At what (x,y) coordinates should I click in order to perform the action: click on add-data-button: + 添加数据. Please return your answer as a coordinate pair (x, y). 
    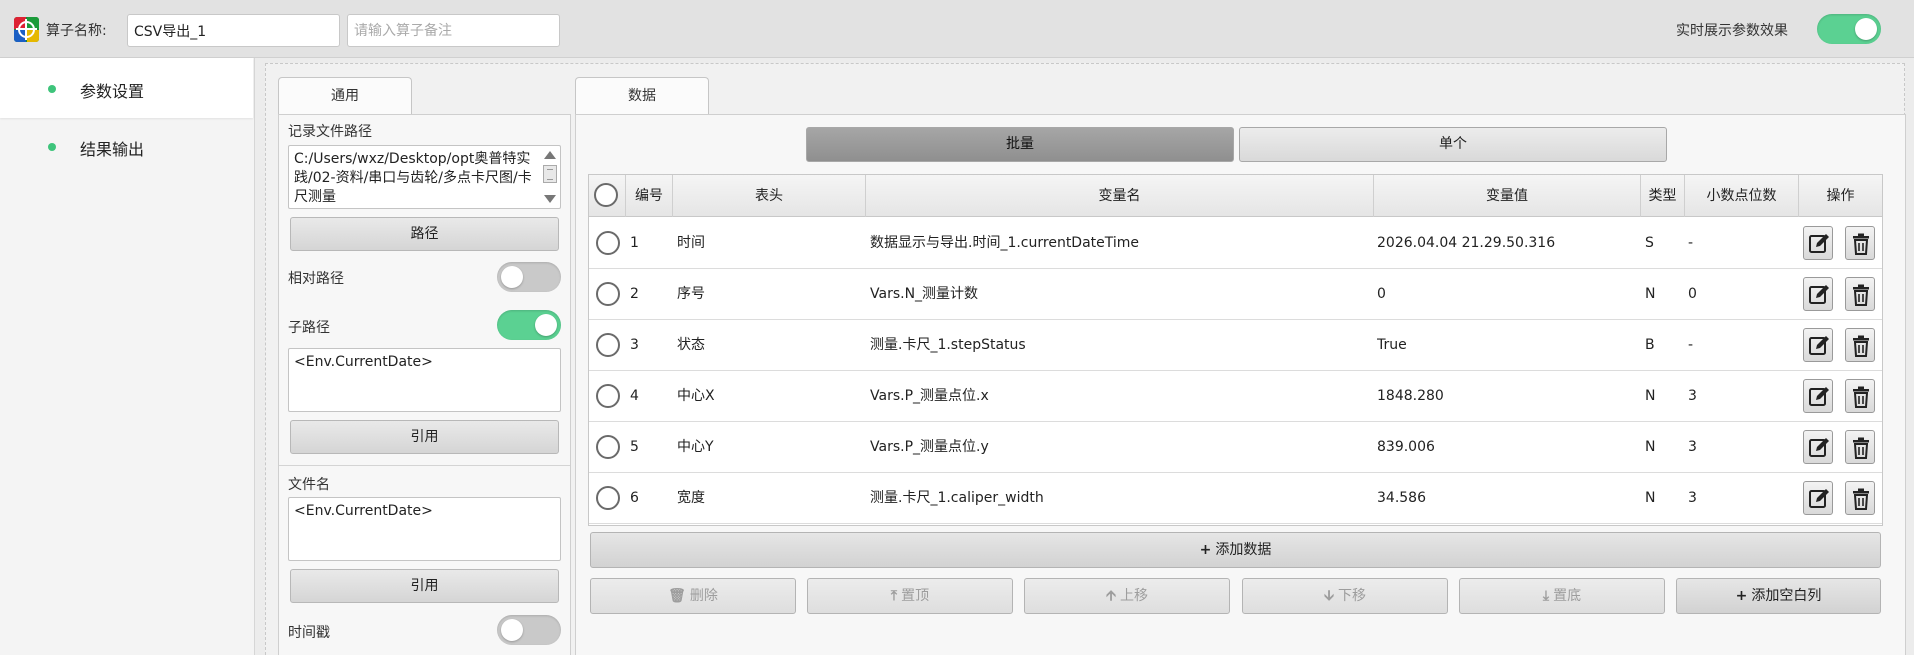
    Looking at the image, I should click on (1235, 550).